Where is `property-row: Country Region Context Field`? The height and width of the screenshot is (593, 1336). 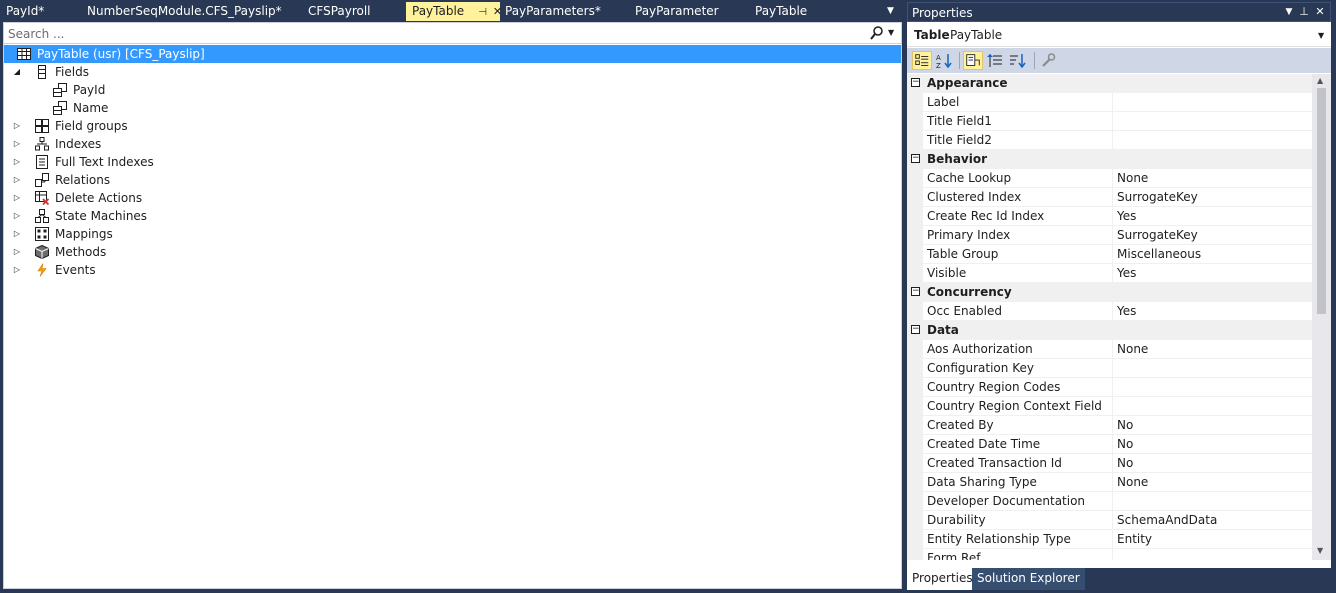 property-row: Country Region Context Field is located at coordinates (1109, 406).